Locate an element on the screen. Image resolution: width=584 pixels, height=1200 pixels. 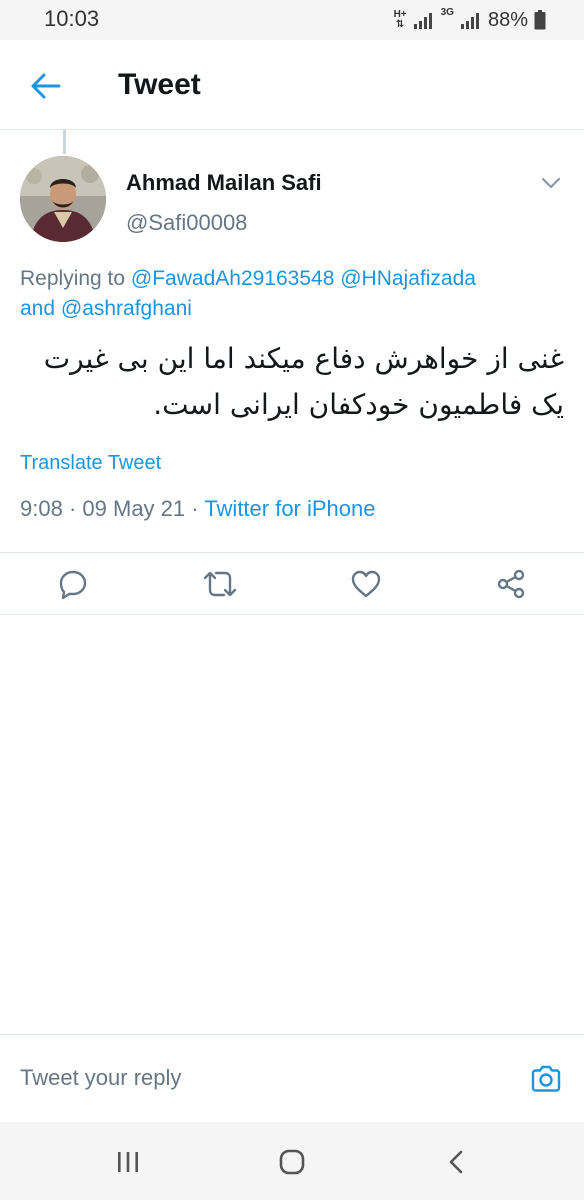
thread-connector-line is located at coordinates (64, 142).